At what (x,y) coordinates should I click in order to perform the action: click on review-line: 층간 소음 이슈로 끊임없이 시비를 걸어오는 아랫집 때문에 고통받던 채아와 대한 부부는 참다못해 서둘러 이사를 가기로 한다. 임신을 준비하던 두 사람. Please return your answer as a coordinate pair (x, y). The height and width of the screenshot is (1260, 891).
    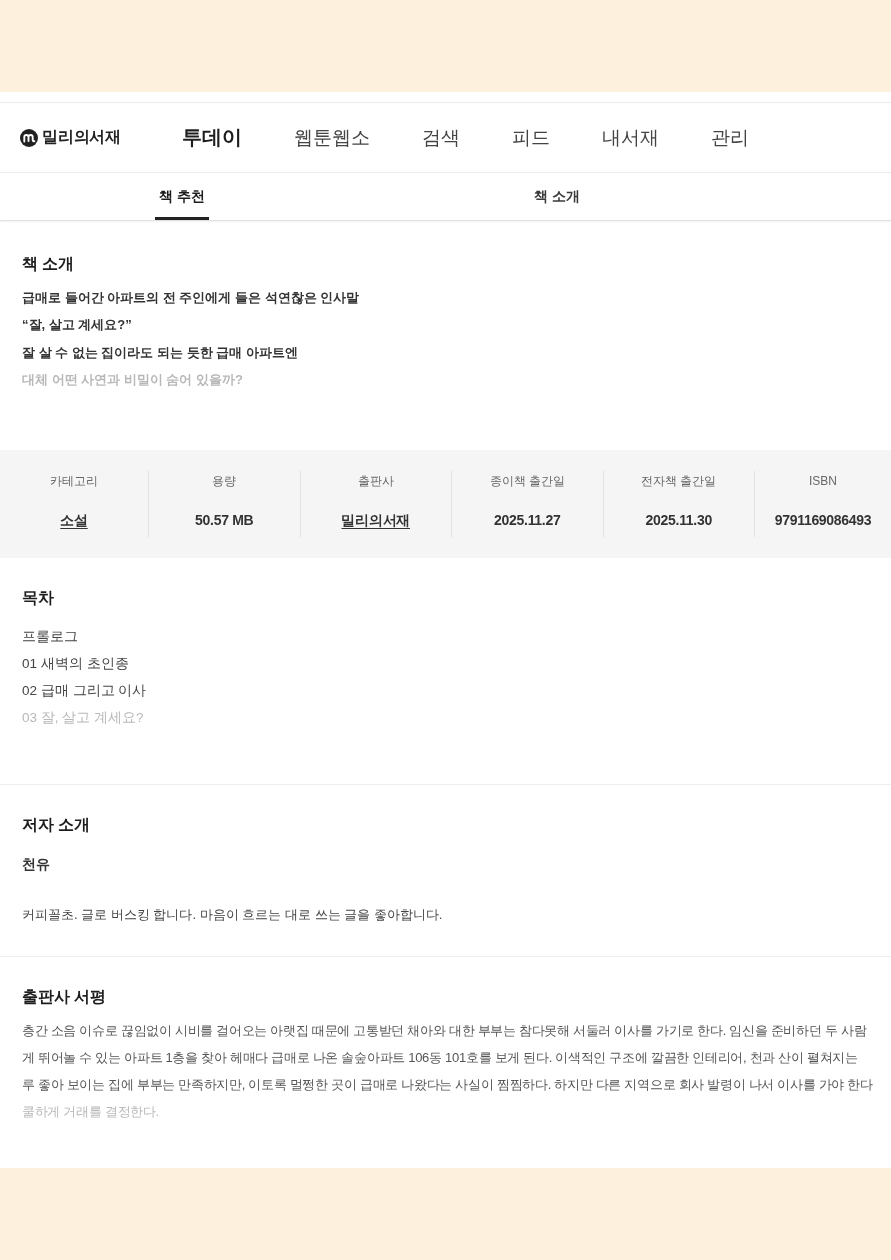
    Looking at the image, I should click on (444, 1030).